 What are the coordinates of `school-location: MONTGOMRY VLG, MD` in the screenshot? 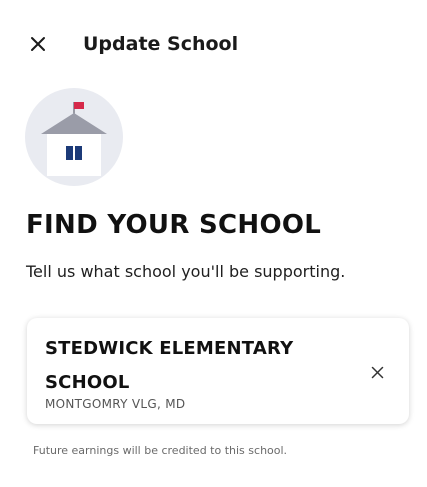 It's located at (115, 404).